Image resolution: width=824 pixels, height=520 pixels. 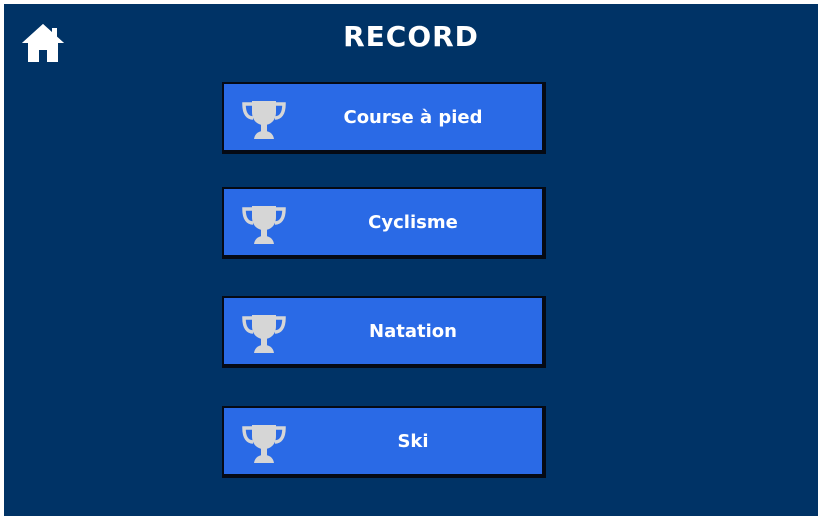 I want to click on record-button-natation: Natation, so click(x=384, y=332).